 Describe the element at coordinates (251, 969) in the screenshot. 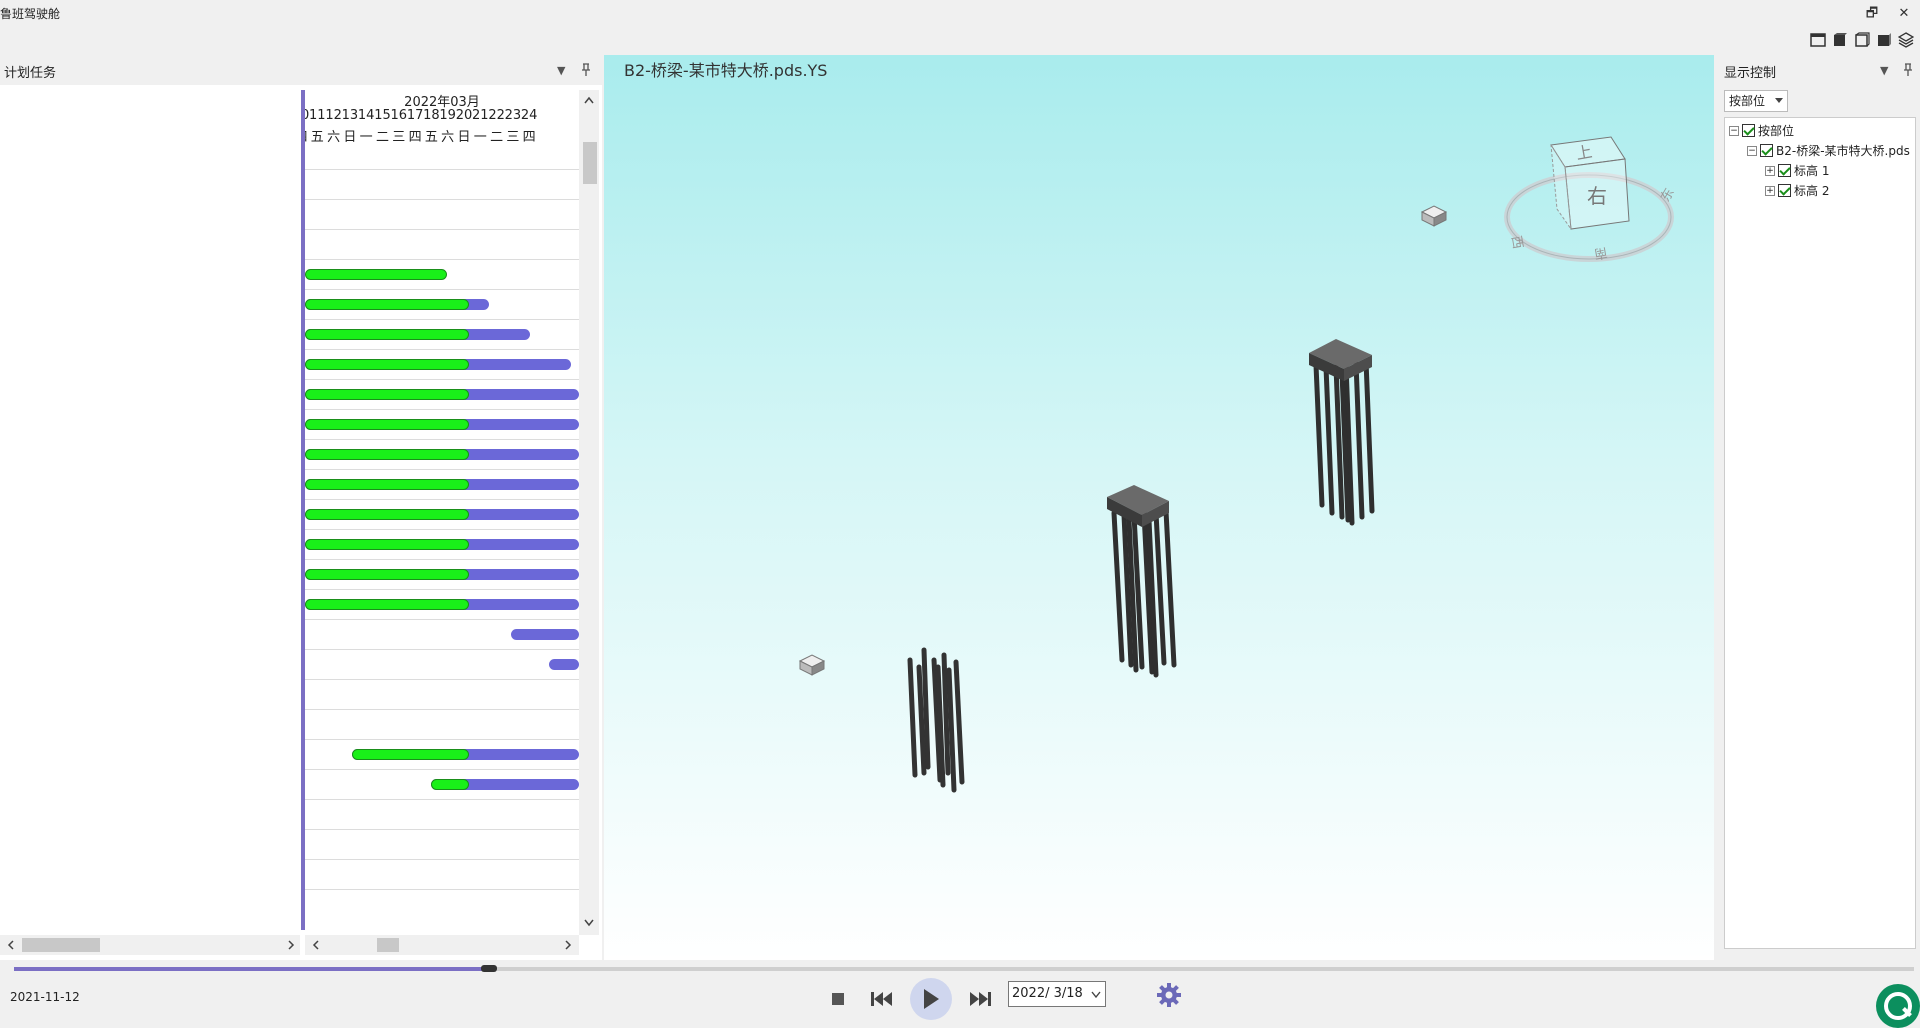

I see `timeline-progress-fill` at that location.